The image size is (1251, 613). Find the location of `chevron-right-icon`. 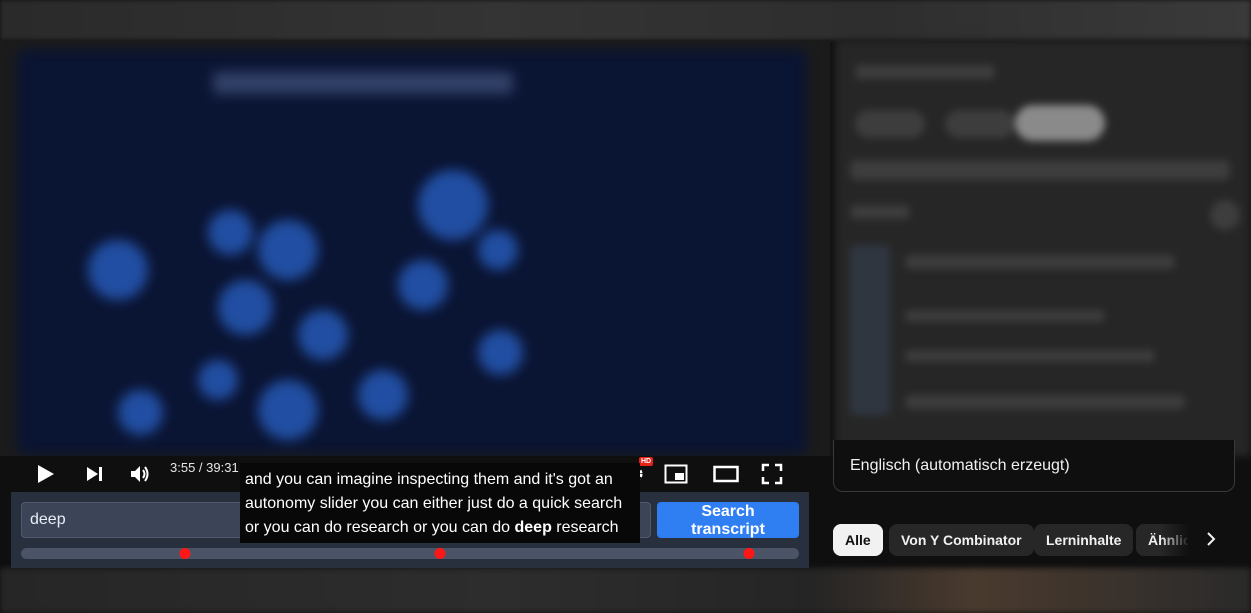

chevron-right-icon is located at coordinates (1211, 541).